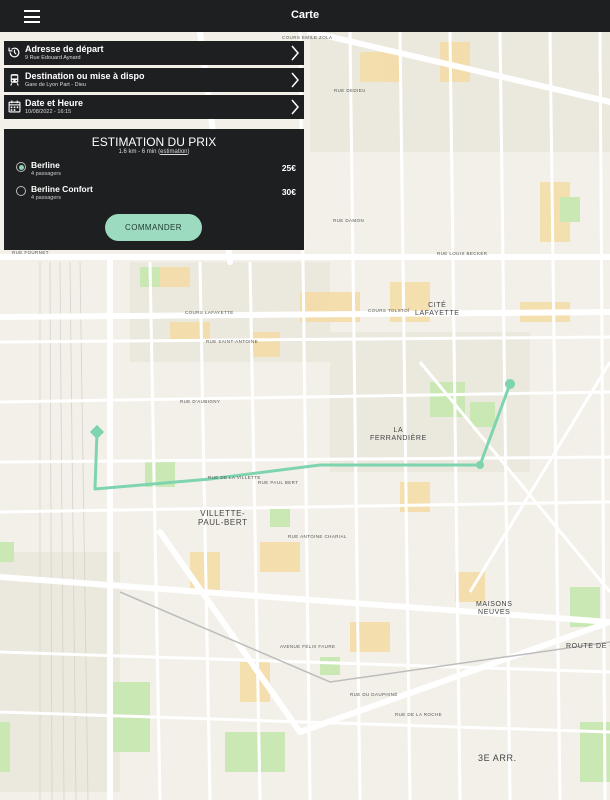 This screenshot has height=800, width=610. Describe the element at coordinates (21, 191) in the screenshot. I see `radio-unselected` at that location.